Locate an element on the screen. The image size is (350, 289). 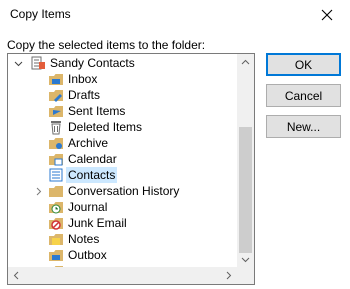
chevron-down-icon is located at coordinates (245, 260).